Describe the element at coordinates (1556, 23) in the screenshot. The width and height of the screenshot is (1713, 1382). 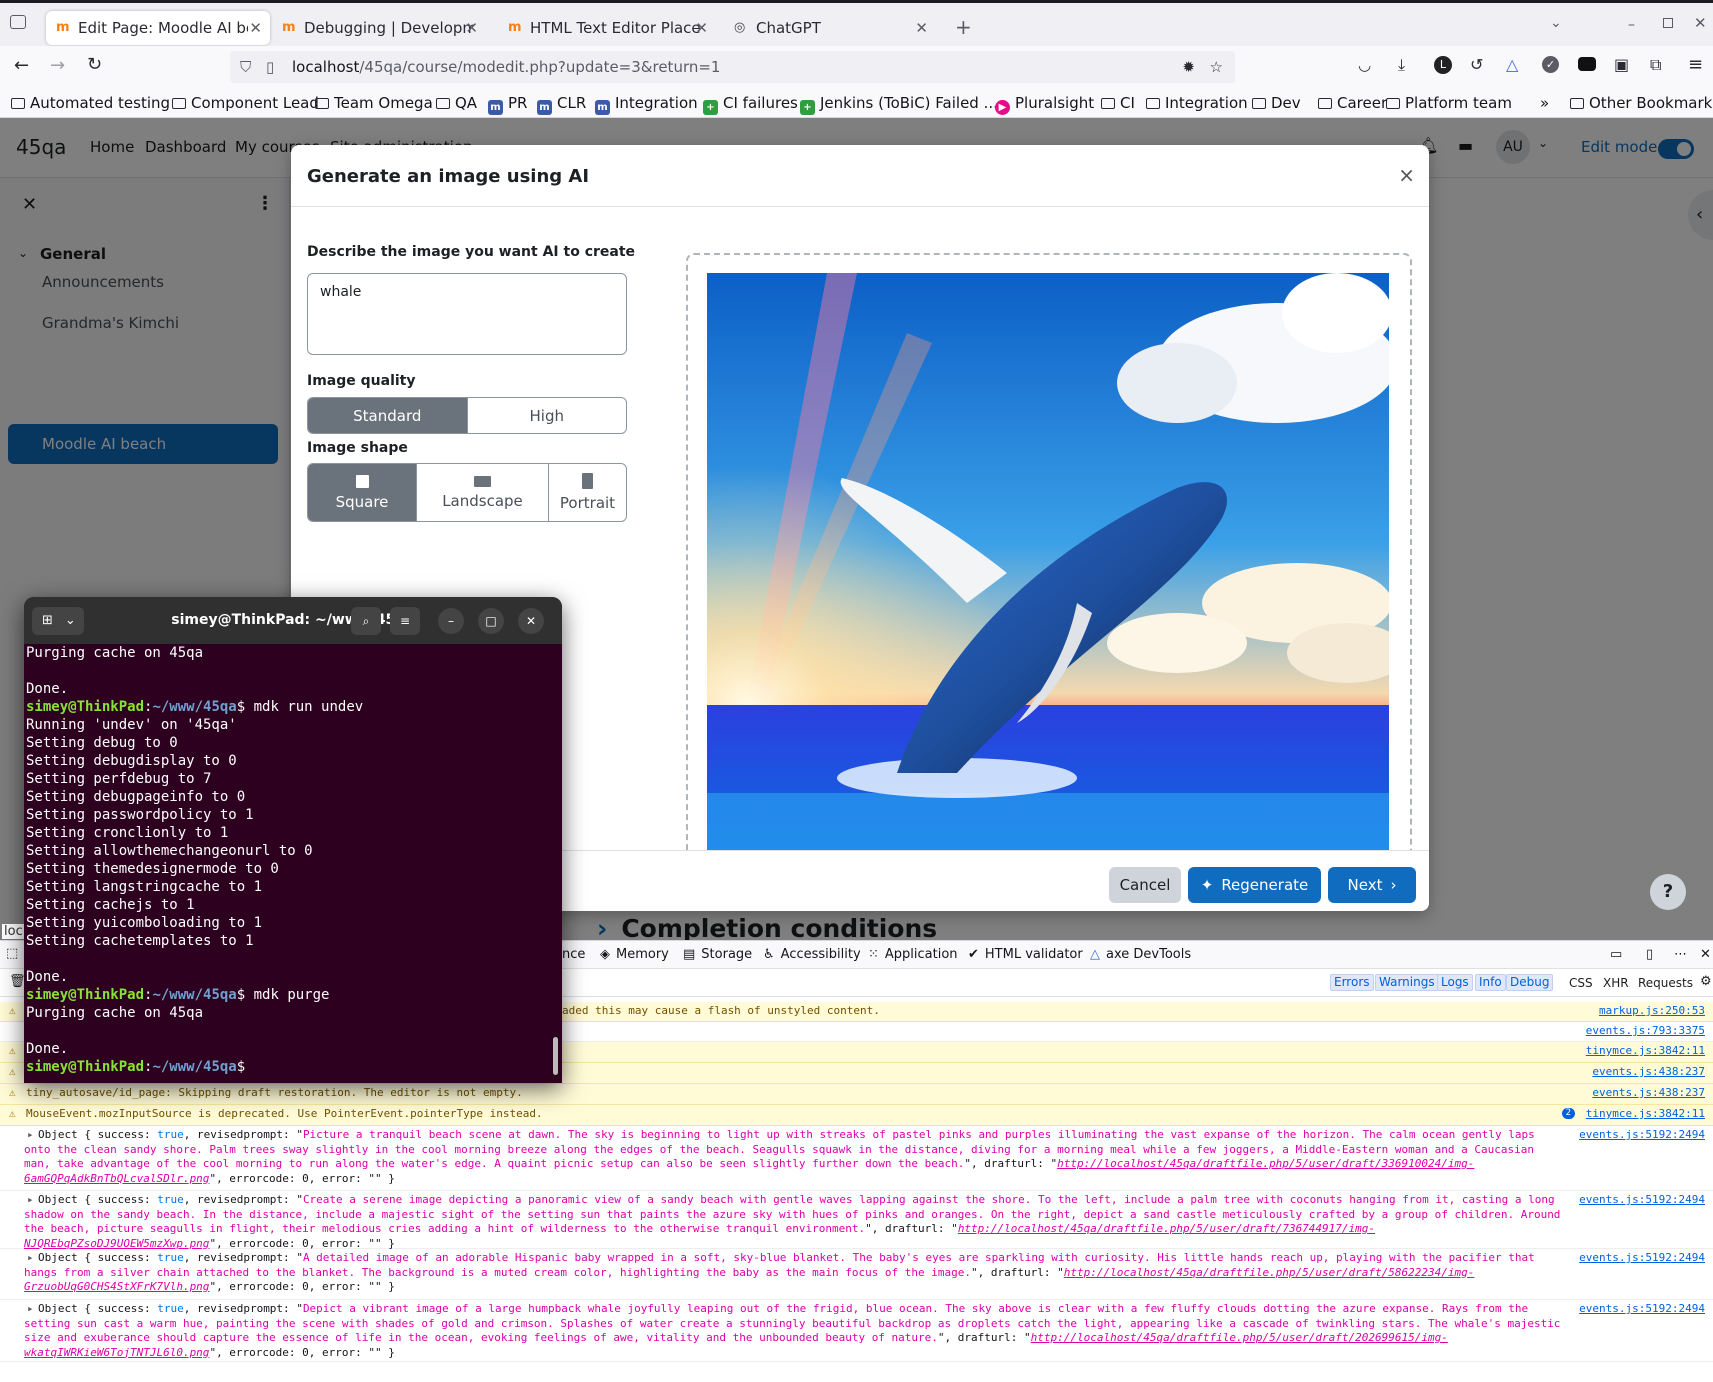
I see `list-all-tabs-icon: ⌄` at that location.